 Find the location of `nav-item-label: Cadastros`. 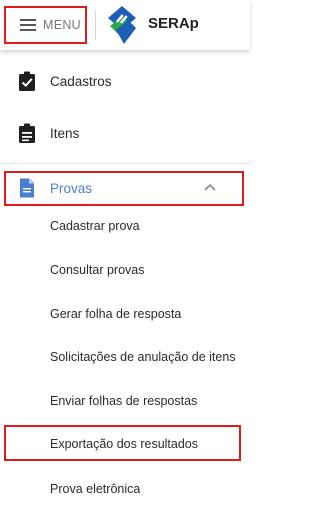

nav-item-label: Cadastros is located at coordinates (81, 81).